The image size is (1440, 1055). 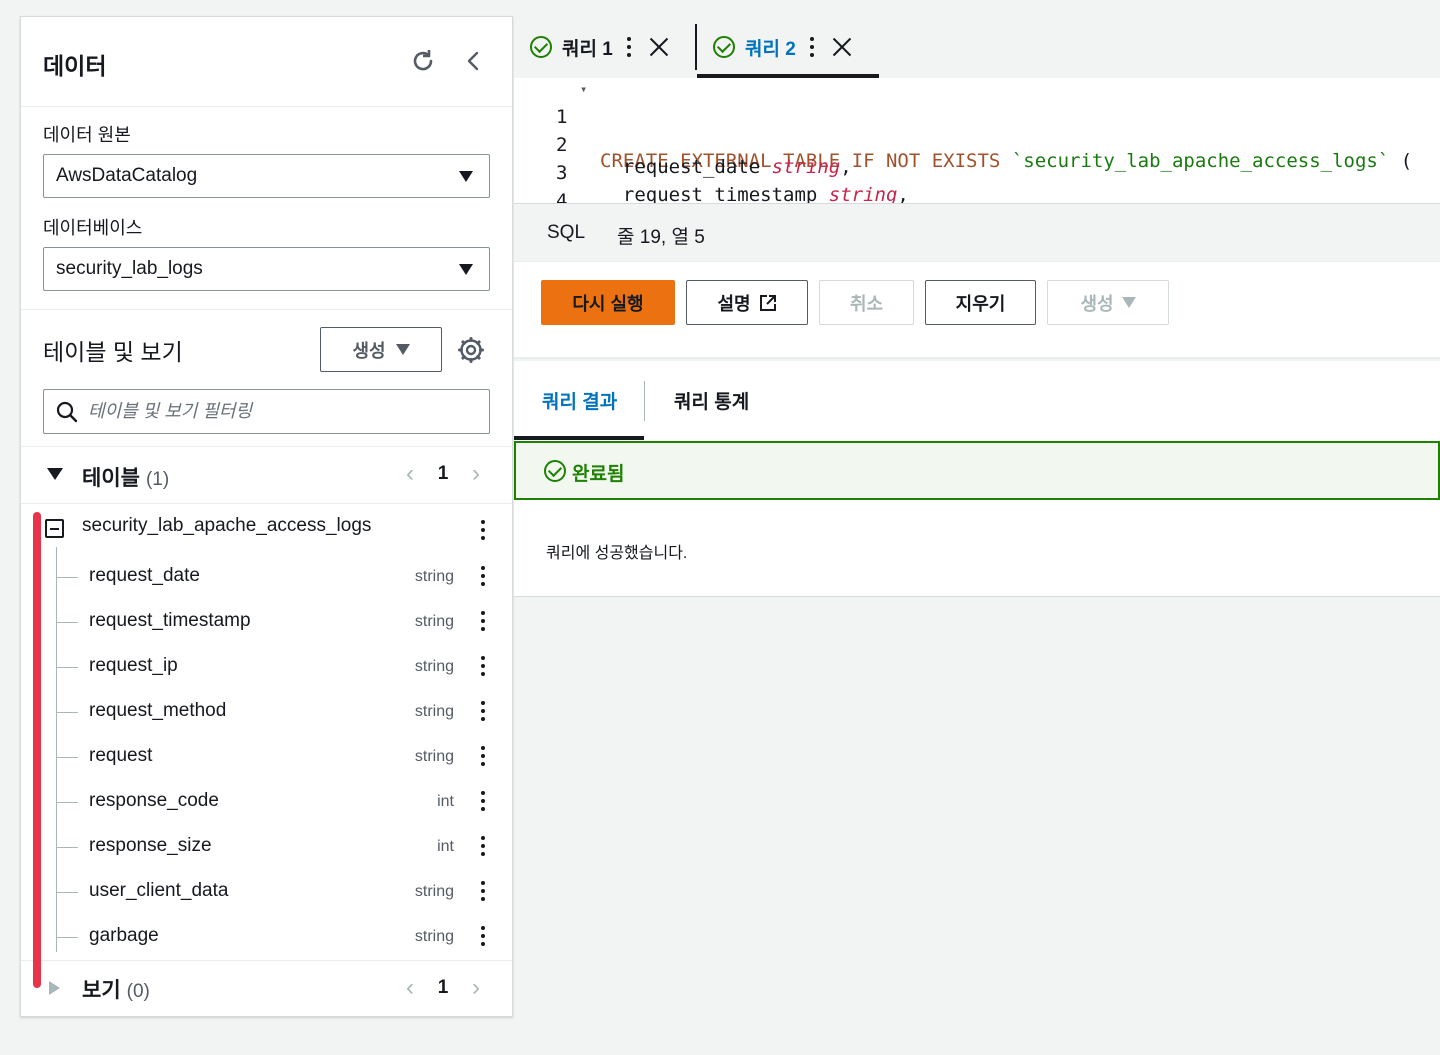 What do you see at coordinates (471, 350) in the screenshot?
I see `gear-icon` at bounding box center [471, 350].